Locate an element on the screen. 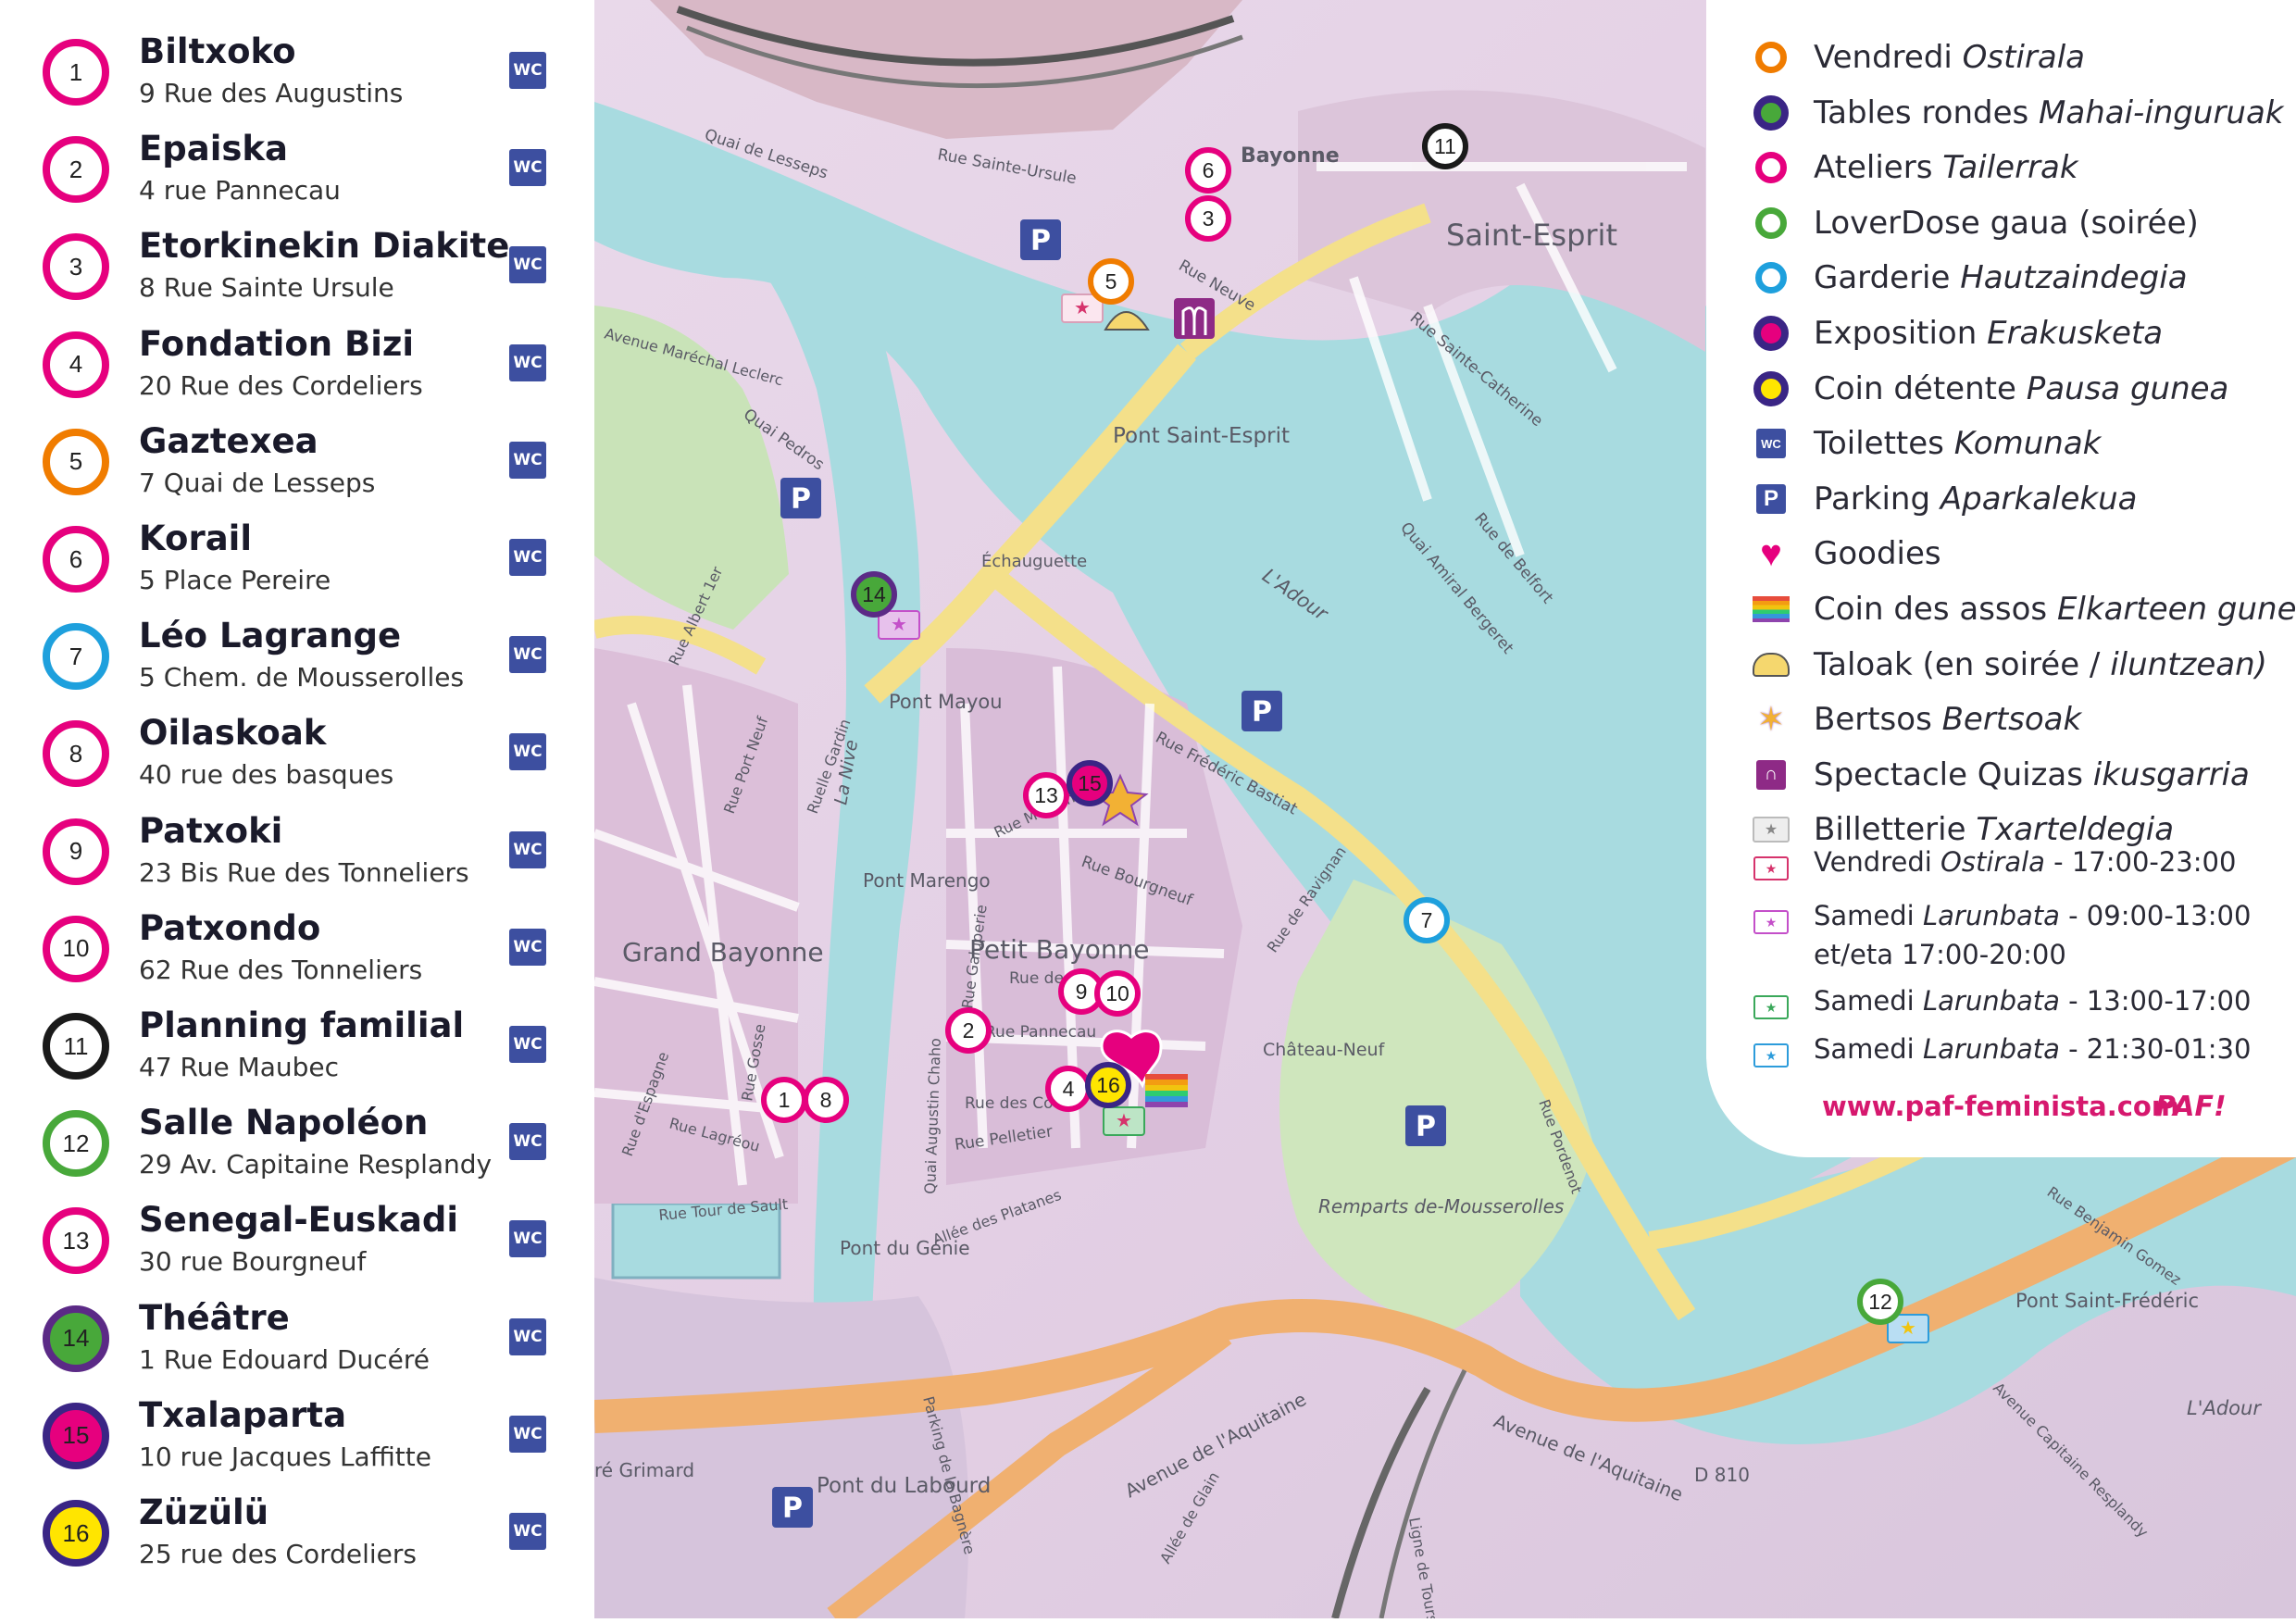  venue-item: 2 Epaiska 4 rue Pannecau WC is located at coordinates (297, 175).